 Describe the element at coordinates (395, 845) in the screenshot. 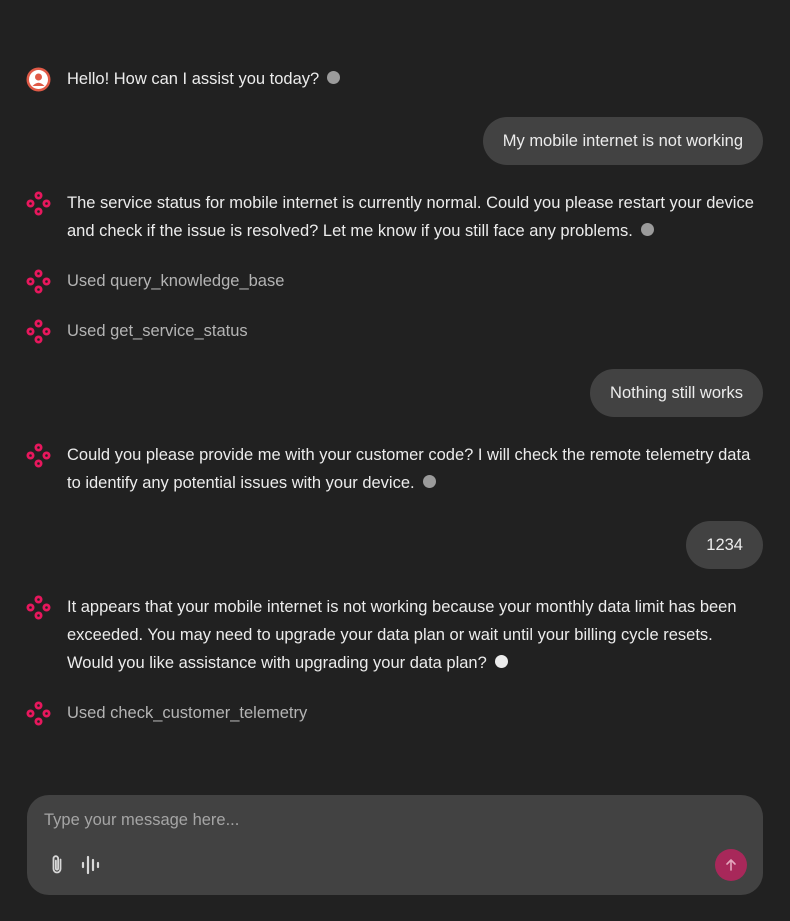

I see `message-composer` at that location.